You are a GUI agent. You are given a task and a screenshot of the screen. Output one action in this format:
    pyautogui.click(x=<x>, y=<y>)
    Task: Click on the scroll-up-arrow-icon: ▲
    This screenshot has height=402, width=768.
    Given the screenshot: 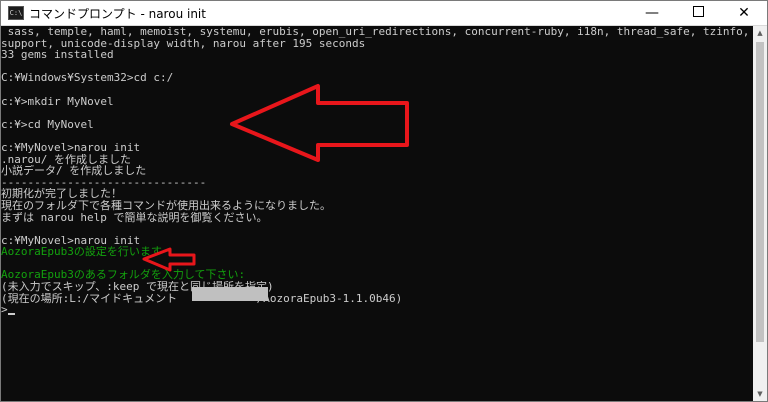 What is the action you would take?
    pyautogui.click(x=760, y=33)
    